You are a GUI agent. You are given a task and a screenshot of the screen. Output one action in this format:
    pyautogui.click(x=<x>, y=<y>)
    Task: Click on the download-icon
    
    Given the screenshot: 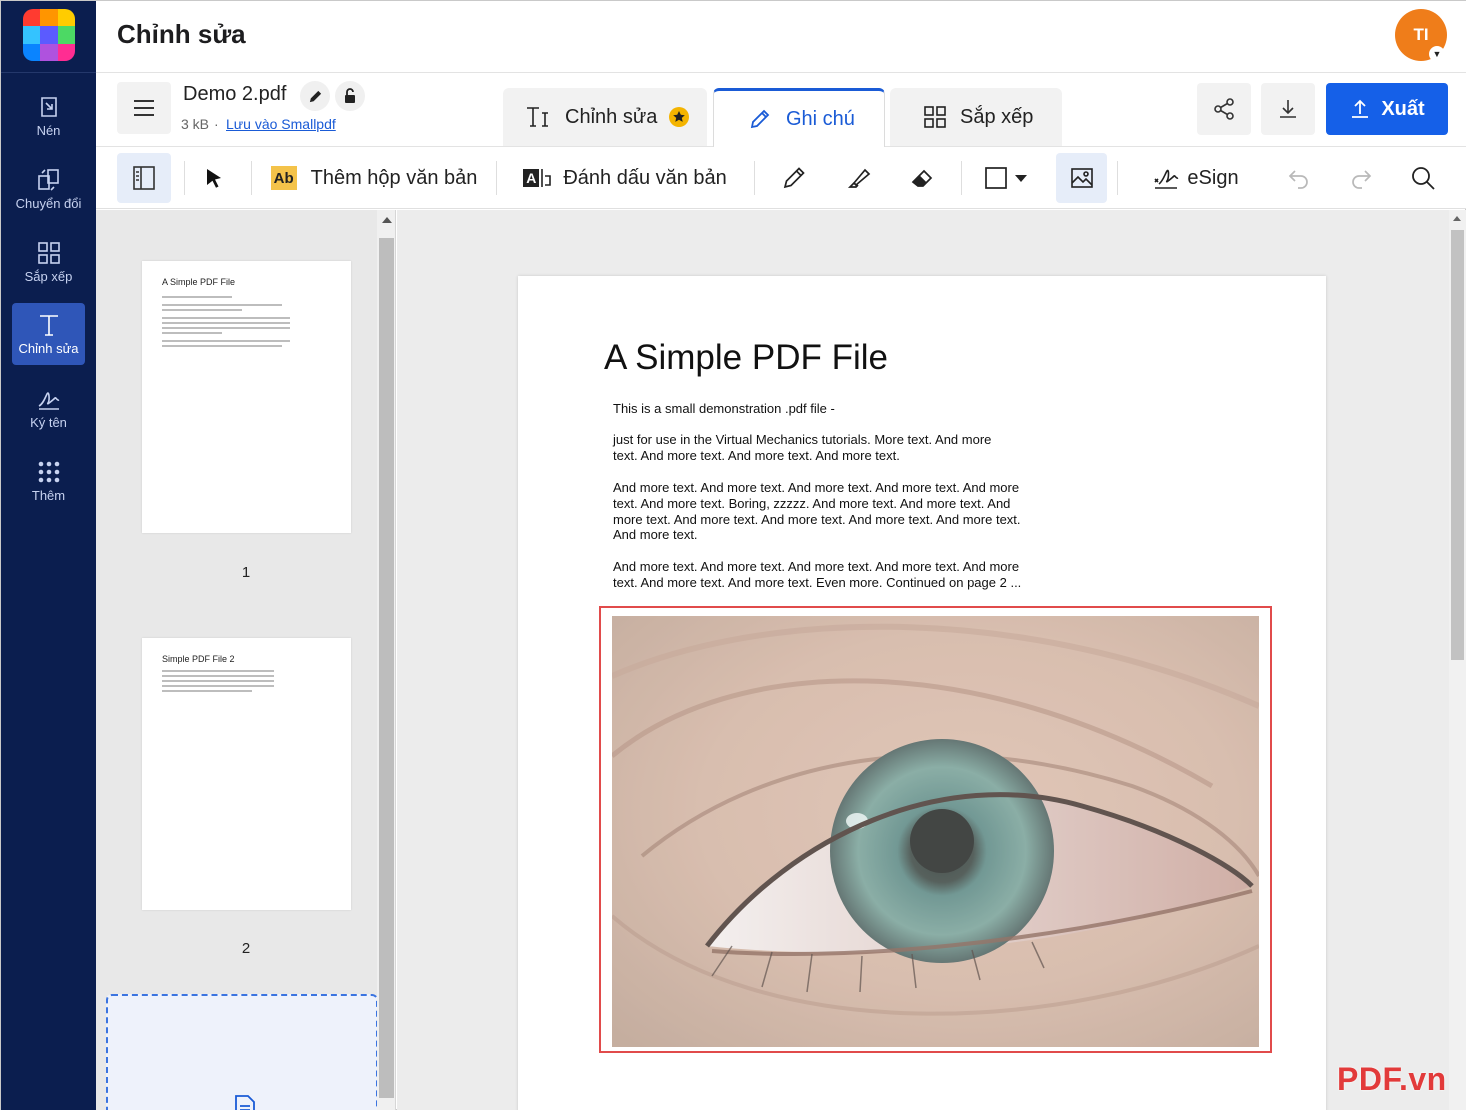 What is the action you would take?
    pyautogui.click(x=1288, y=109)
    